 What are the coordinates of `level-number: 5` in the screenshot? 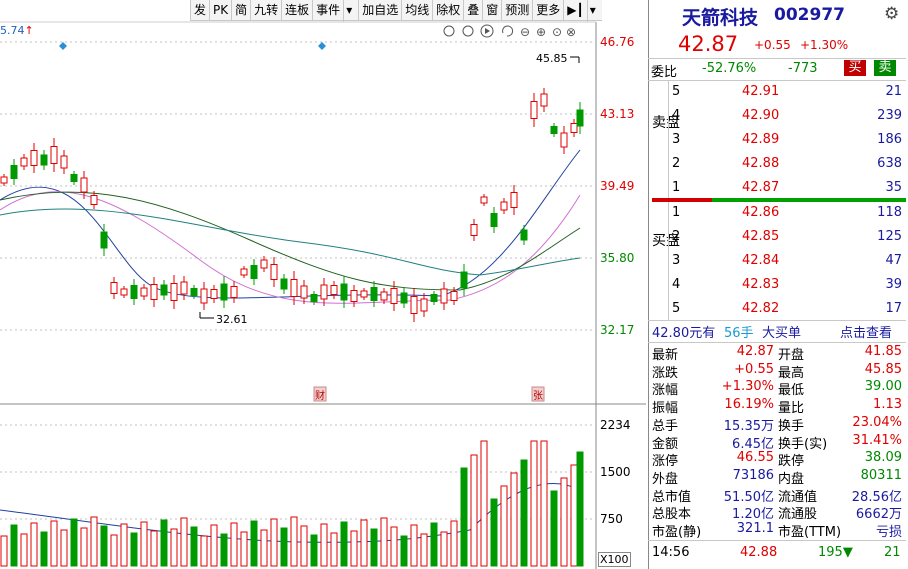 It's located at (676, 308).